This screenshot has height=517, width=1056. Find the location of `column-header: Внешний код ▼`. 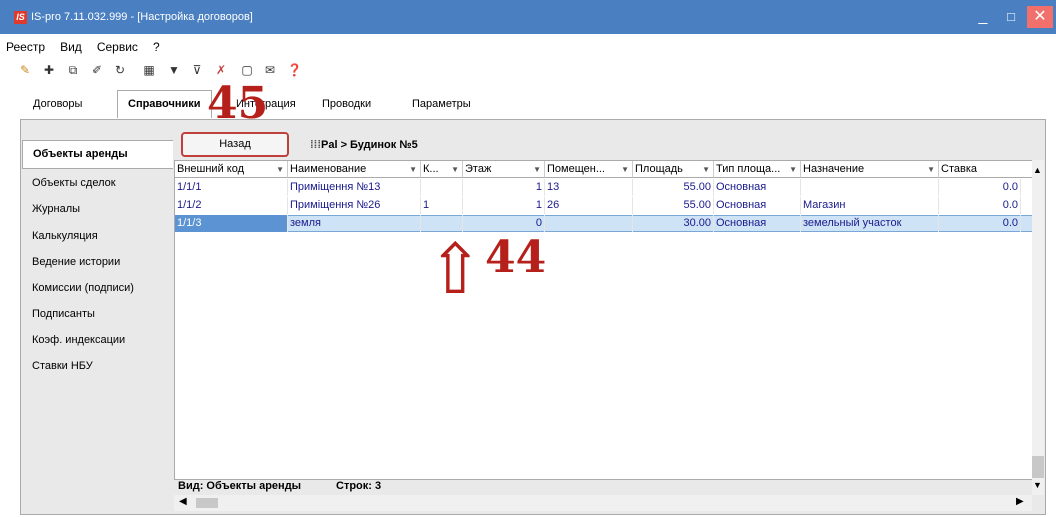

column-header: Внешний код ▼ is located at coordinates (231, 169).